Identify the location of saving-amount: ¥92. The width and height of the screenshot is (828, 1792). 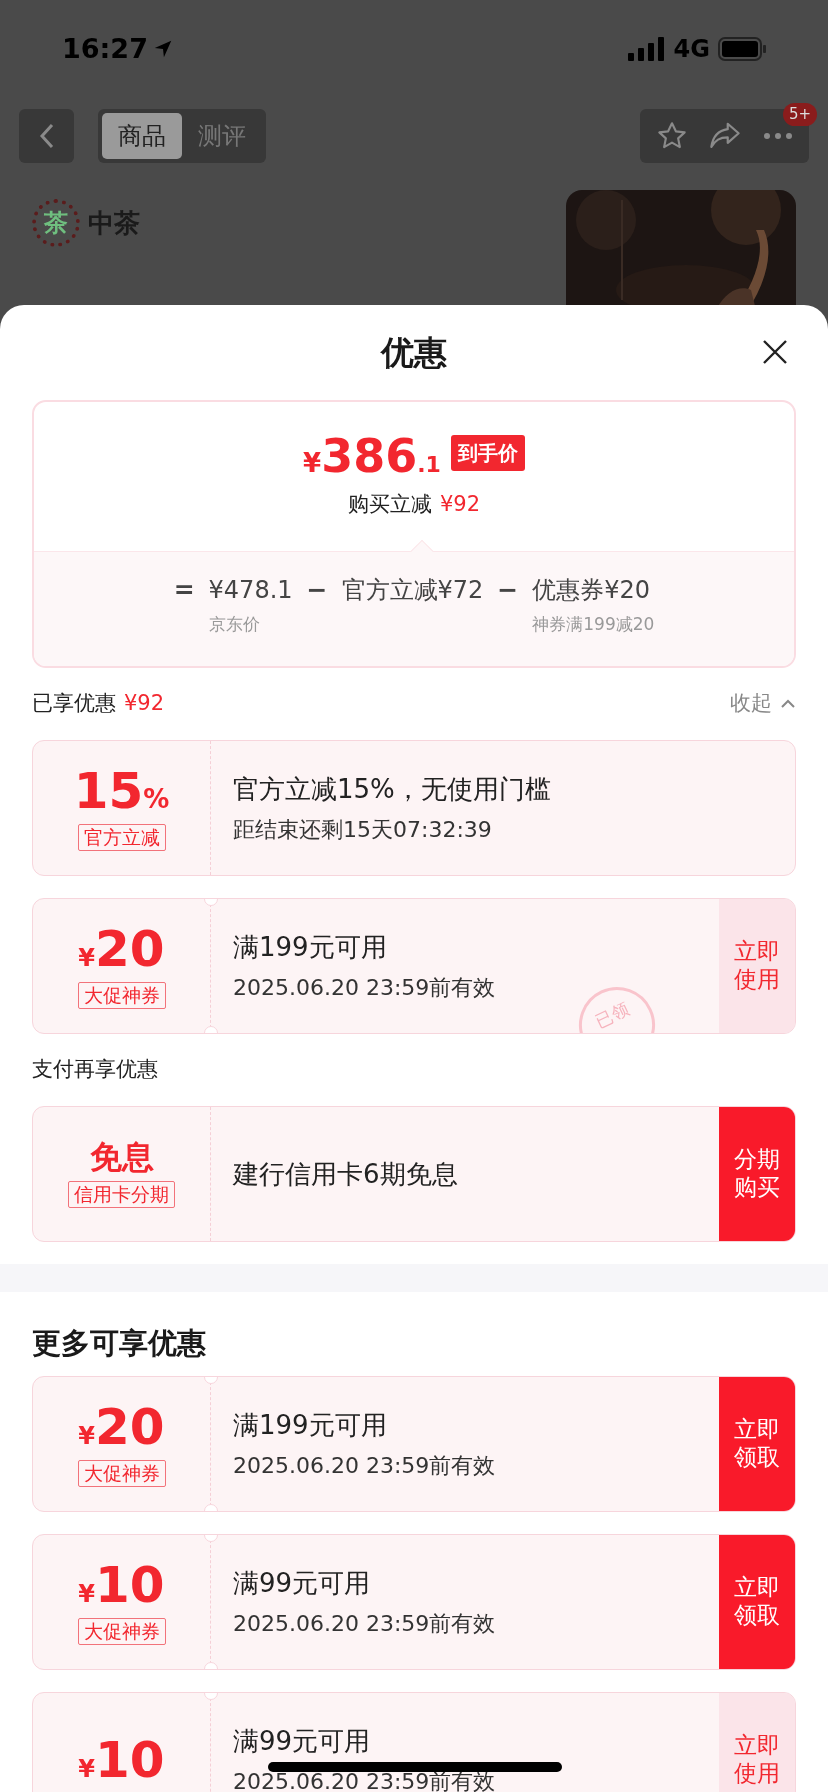
(460, 504).